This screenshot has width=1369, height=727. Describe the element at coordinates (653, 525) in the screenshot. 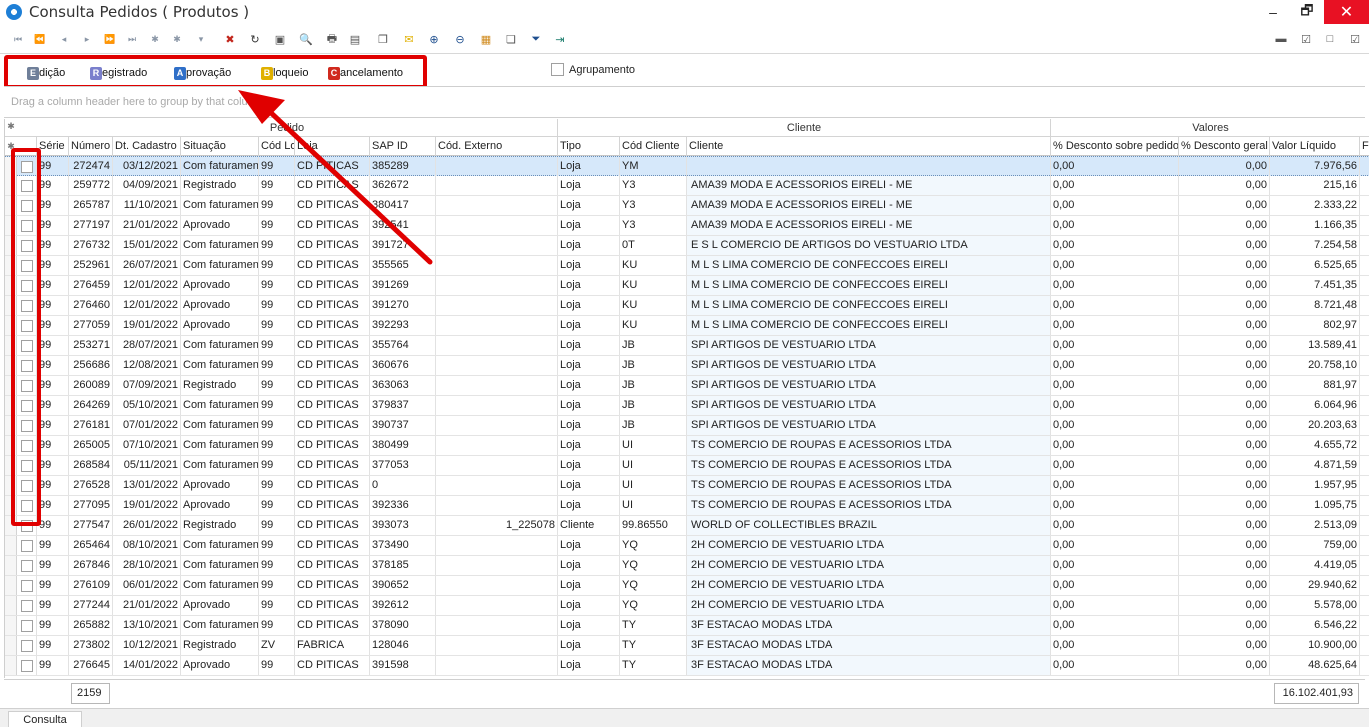

I see `cell-c-d-cliente: 99.86550` at that location.